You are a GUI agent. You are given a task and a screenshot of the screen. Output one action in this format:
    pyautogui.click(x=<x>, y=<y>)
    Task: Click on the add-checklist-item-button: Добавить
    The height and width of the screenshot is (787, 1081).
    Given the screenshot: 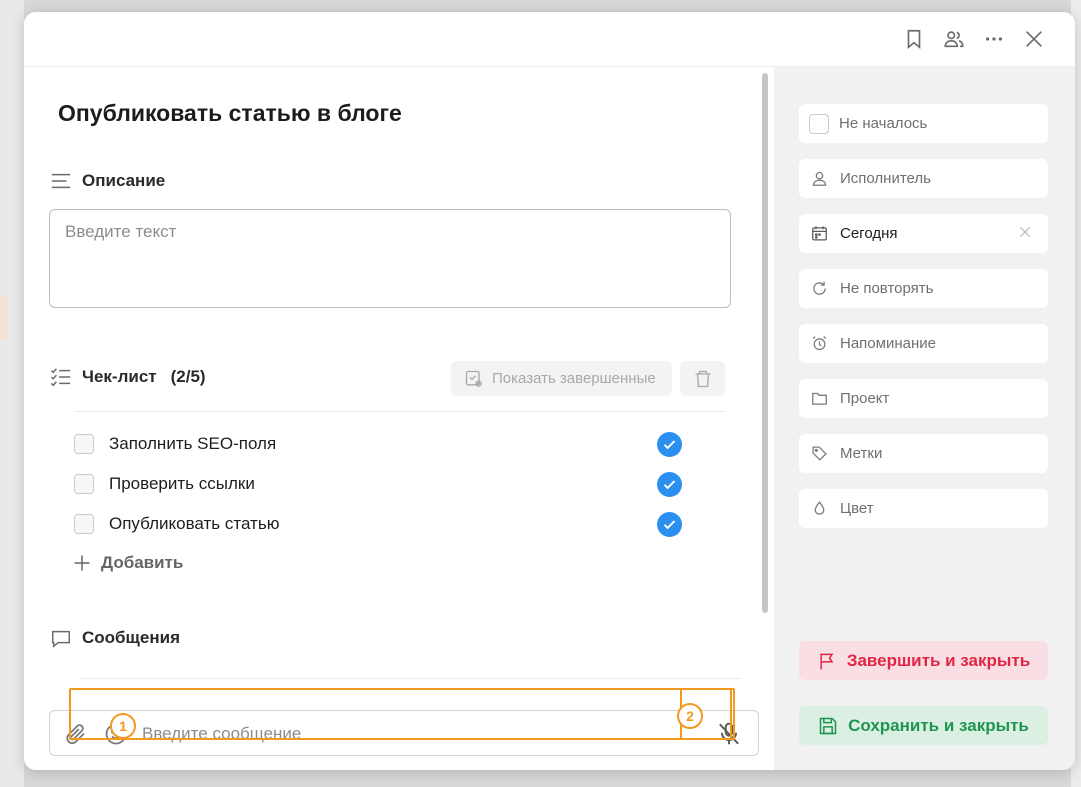 What is the action you would take?
    pyautogui.click(x=127, y=563)
    